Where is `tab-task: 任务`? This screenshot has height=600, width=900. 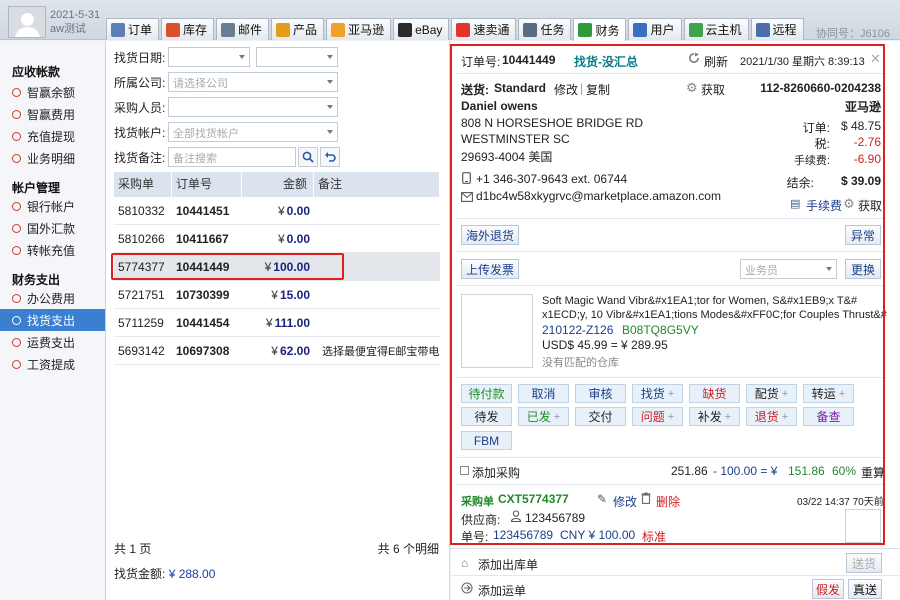
tab-task: 任务 is located at coordinates (545, 29).